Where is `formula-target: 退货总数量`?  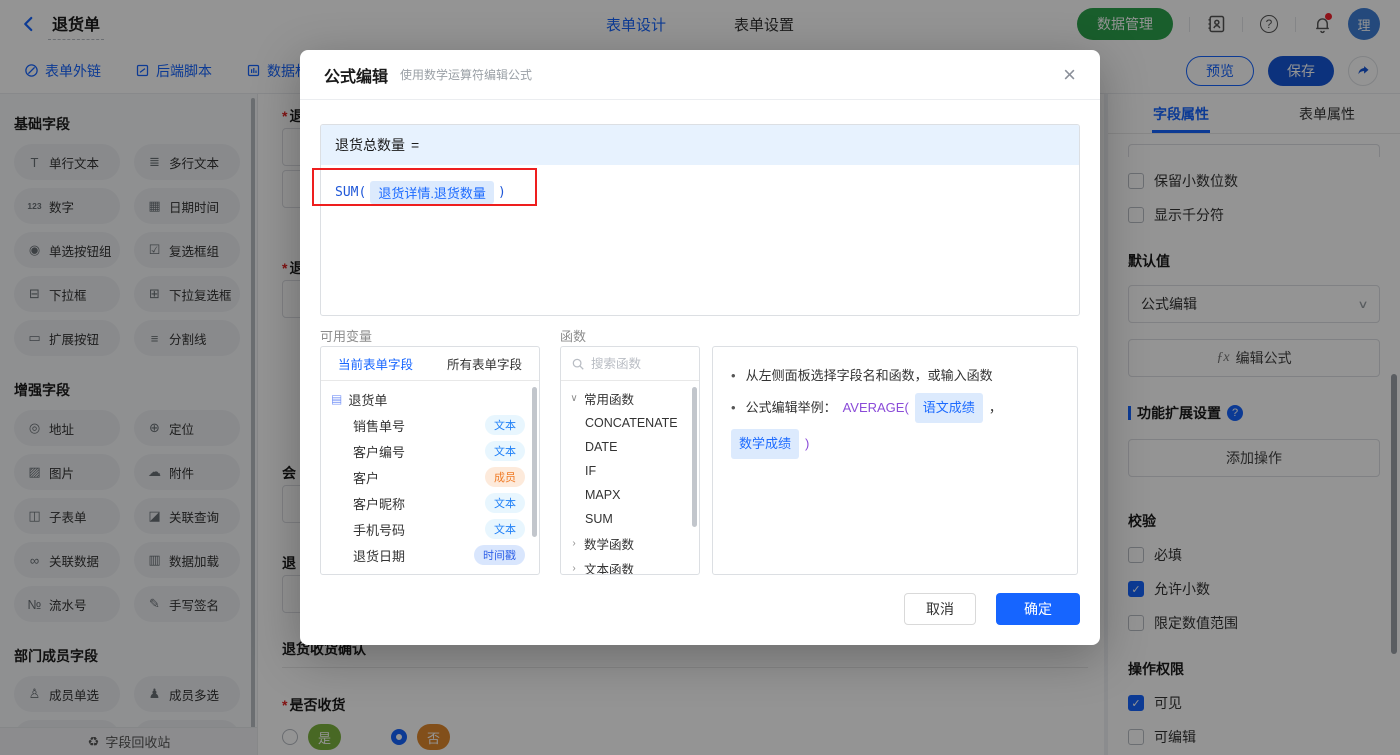
formula-target: 退货总数量 is located at coordinates (370, 145).